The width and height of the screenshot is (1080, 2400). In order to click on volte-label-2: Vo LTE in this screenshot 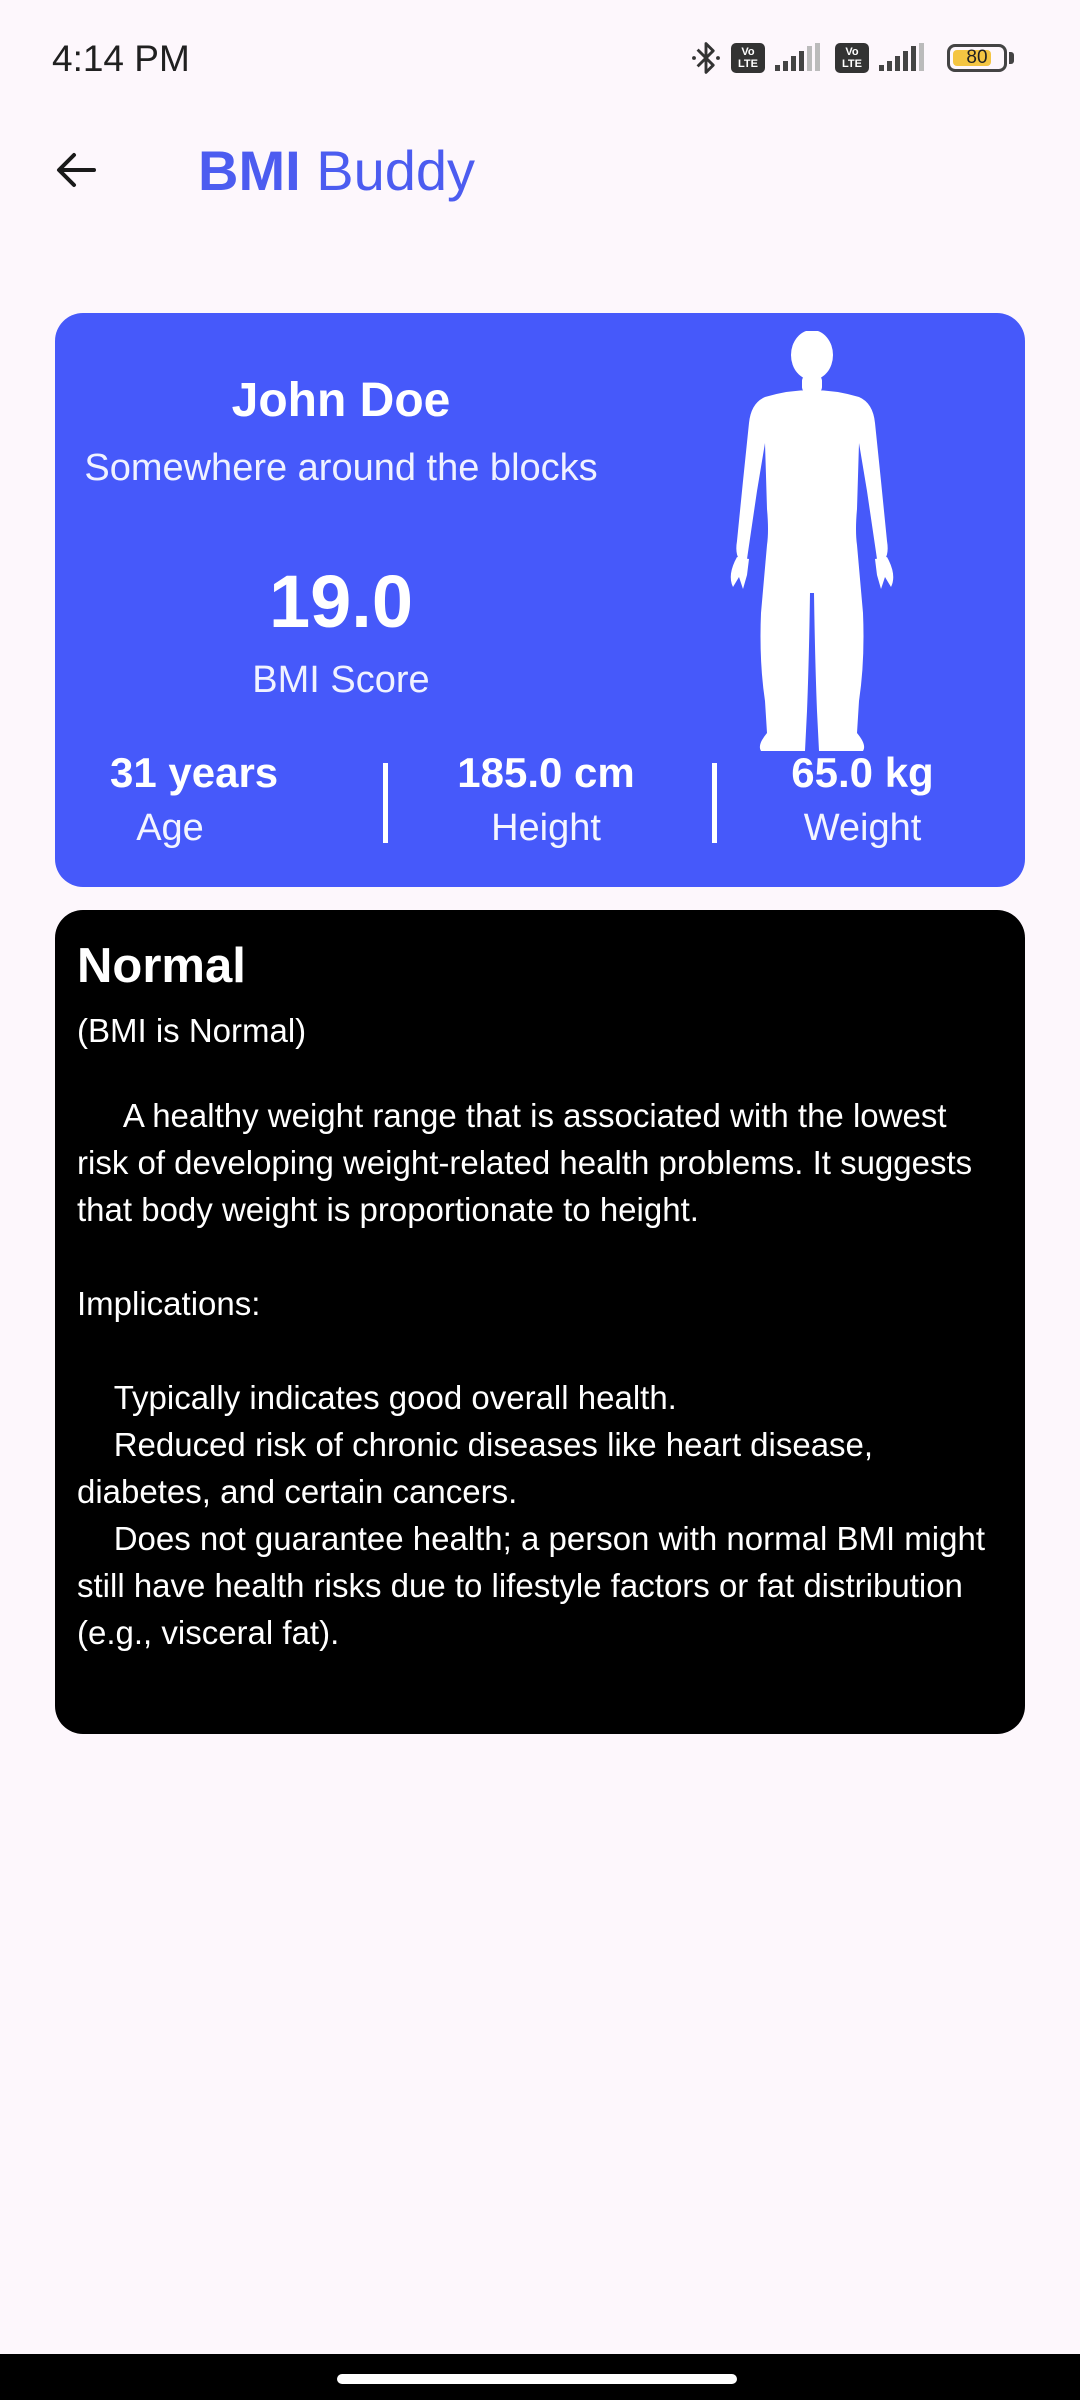, I will do `click(852, 58)`.